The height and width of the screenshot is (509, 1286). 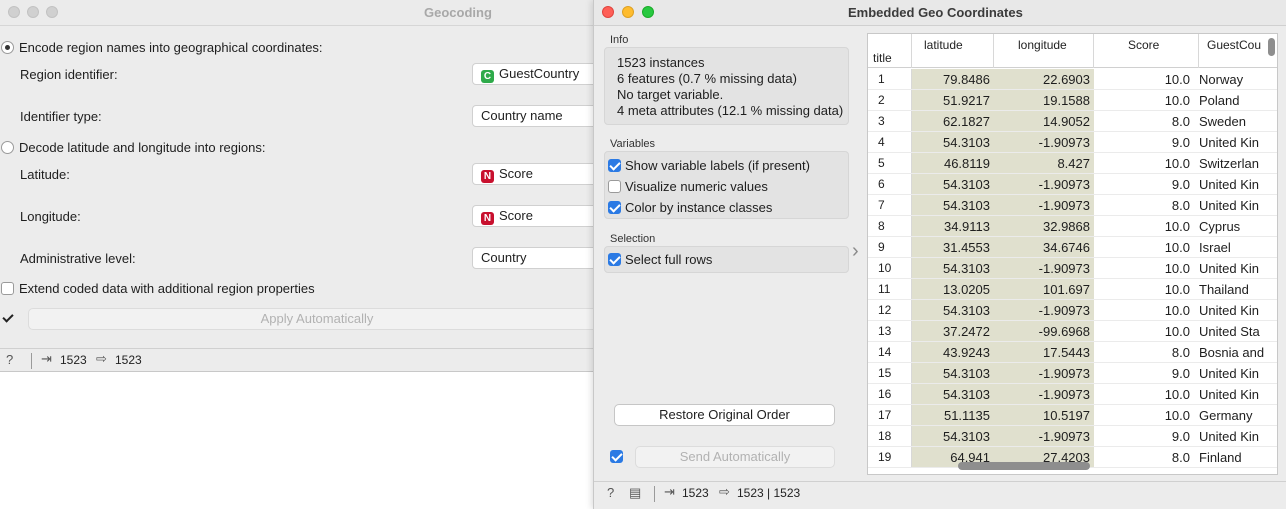 What do you see at coordinates (1229, 331) in the screenshot?
I see `cell-guest-country: United Sta` at bounding box center [1229, 331].